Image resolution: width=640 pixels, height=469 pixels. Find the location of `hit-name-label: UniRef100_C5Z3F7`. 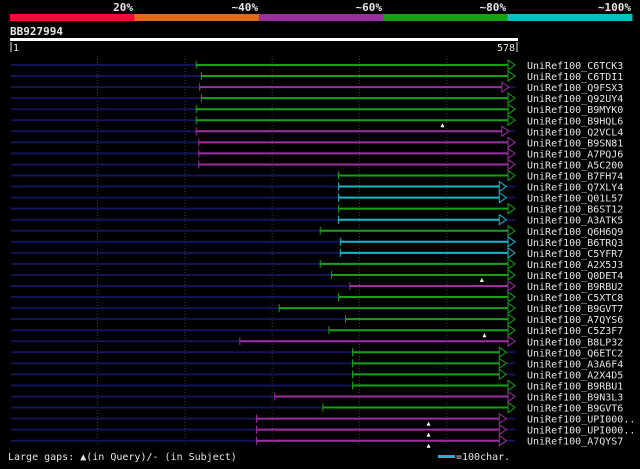

hit-name-label: UniRef100_C5Z3F7 is located at coordinates (575, 331).